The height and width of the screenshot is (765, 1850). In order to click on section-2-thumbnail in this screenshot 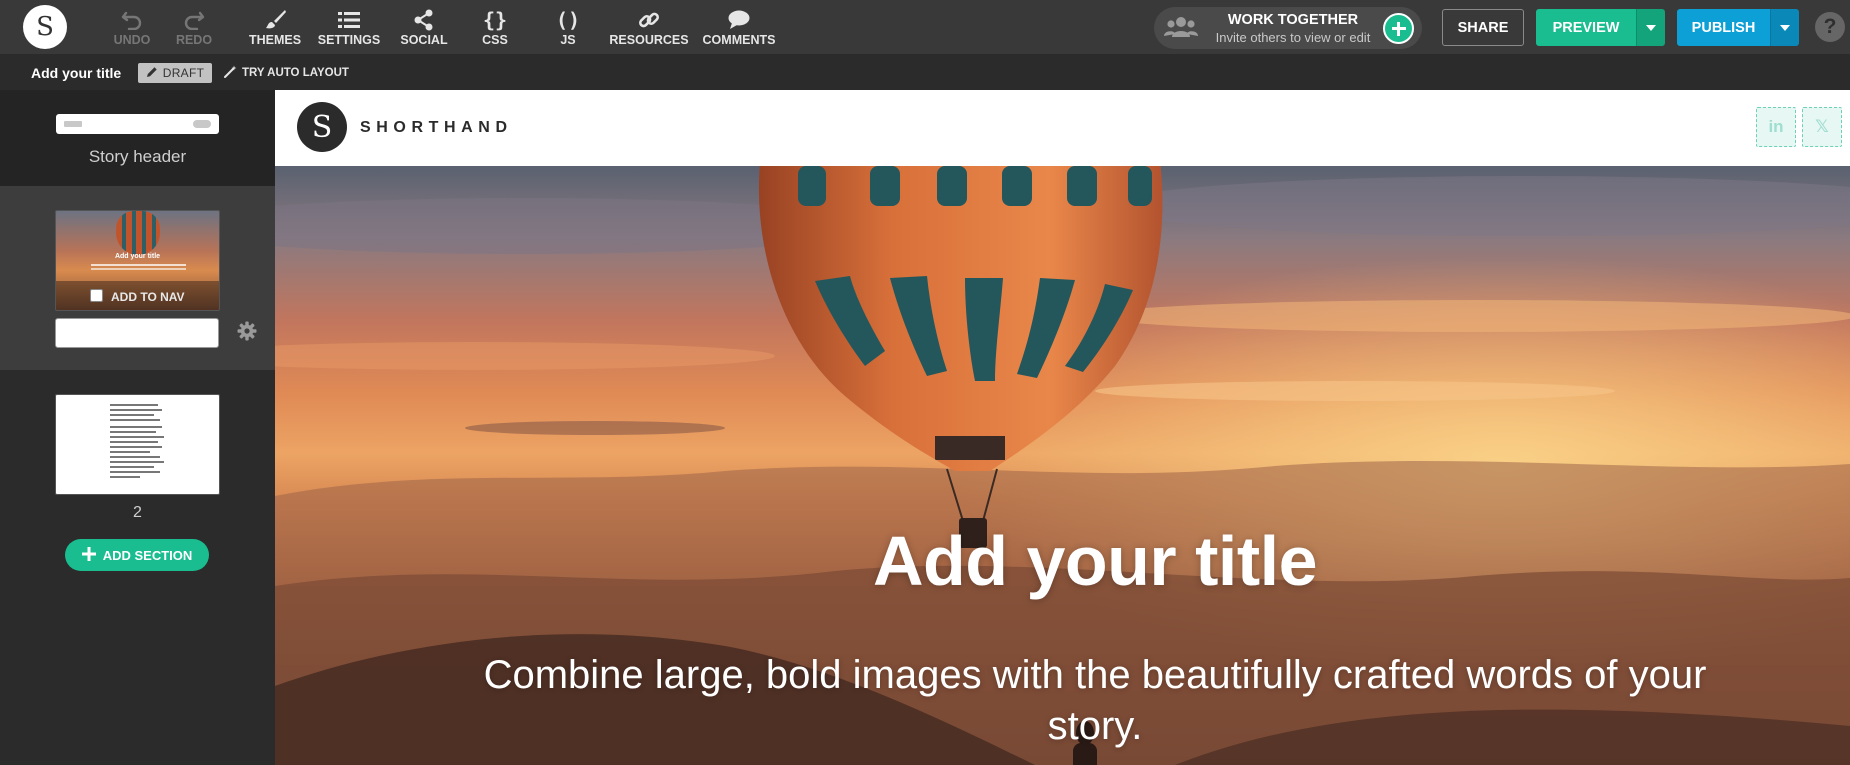, I will do `click(137, 444)`.